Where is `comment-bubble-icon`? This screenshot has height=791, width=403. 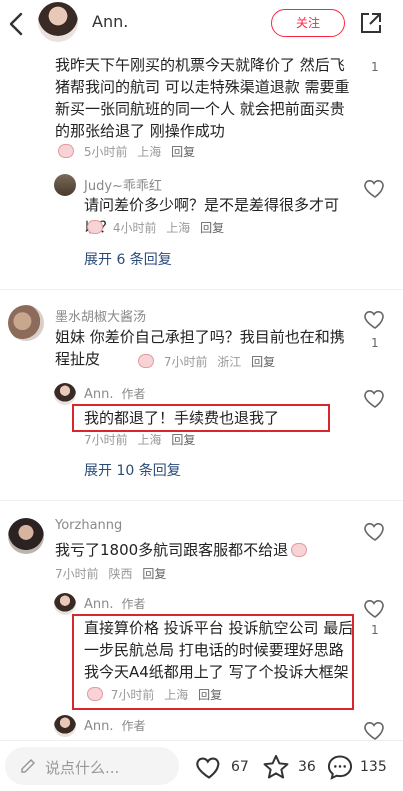 comment-bubble-icon is located at coordinates (340, 767).